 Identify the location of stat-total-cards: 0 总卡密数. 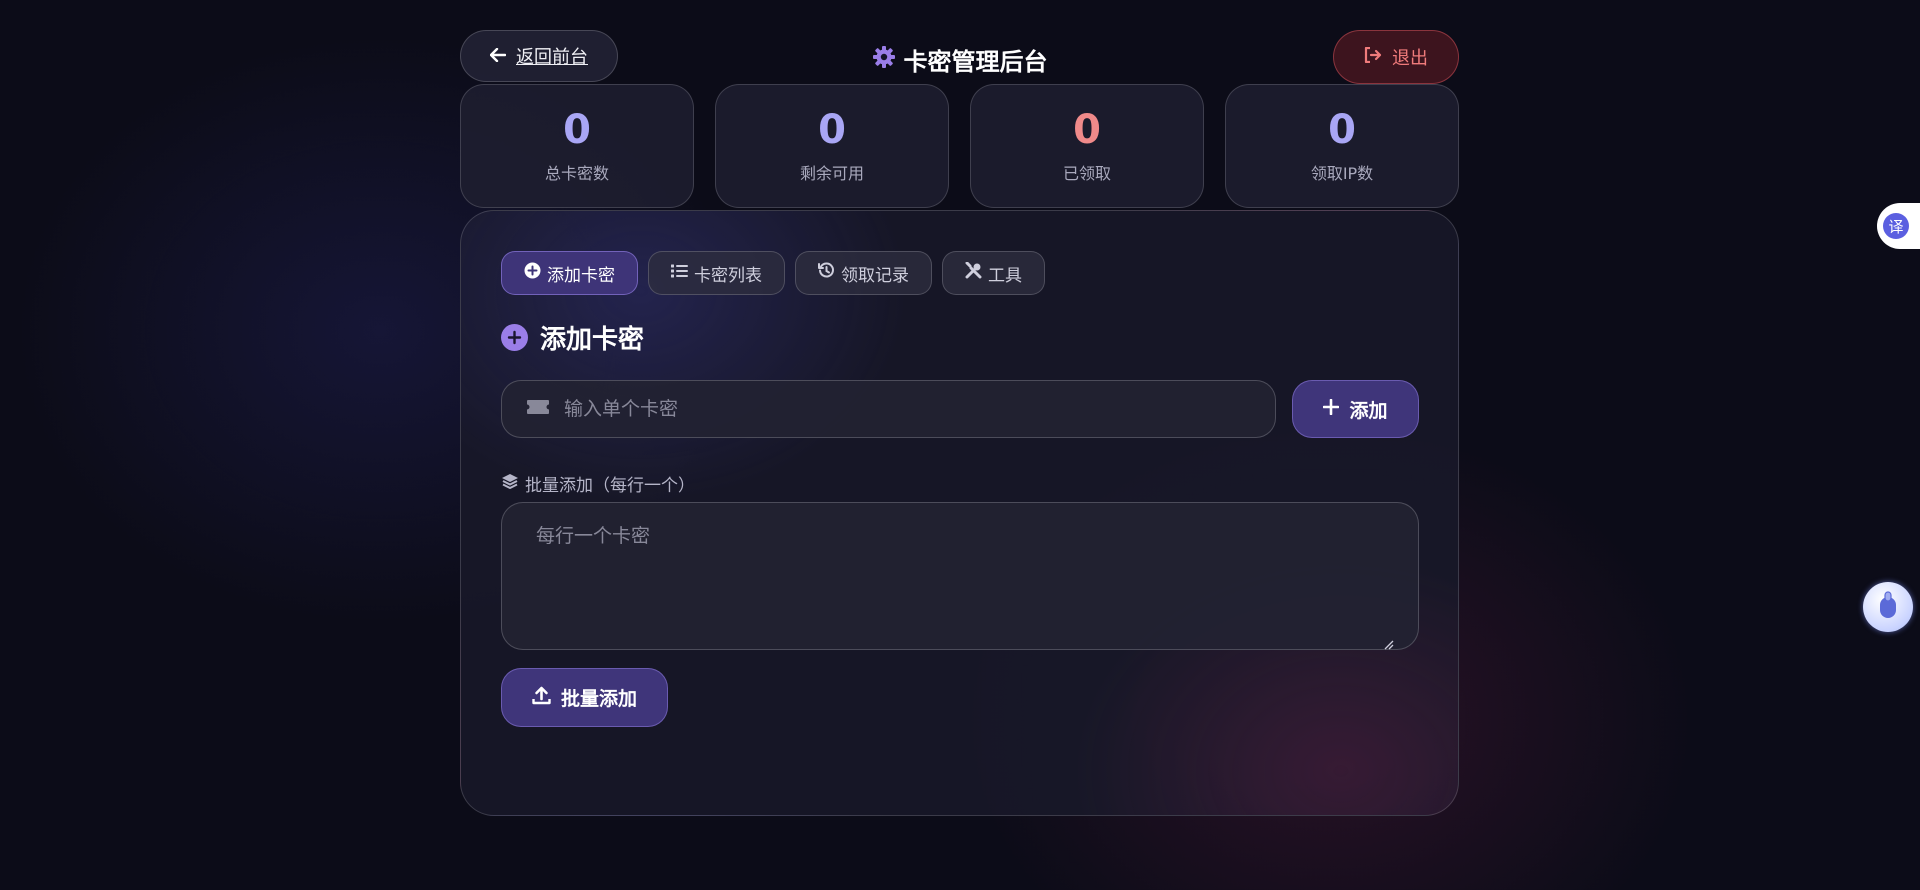
(577, 146).